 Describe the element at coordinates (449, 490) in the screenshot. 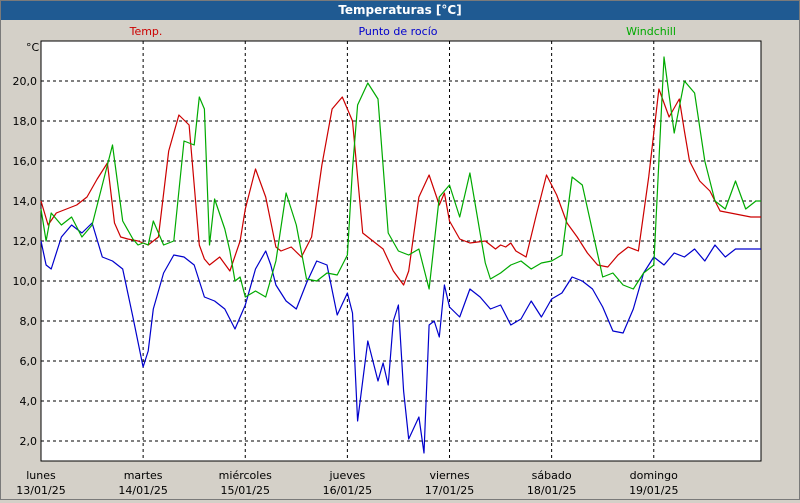

I see `x-tick-date: 17/01/25` at that location.